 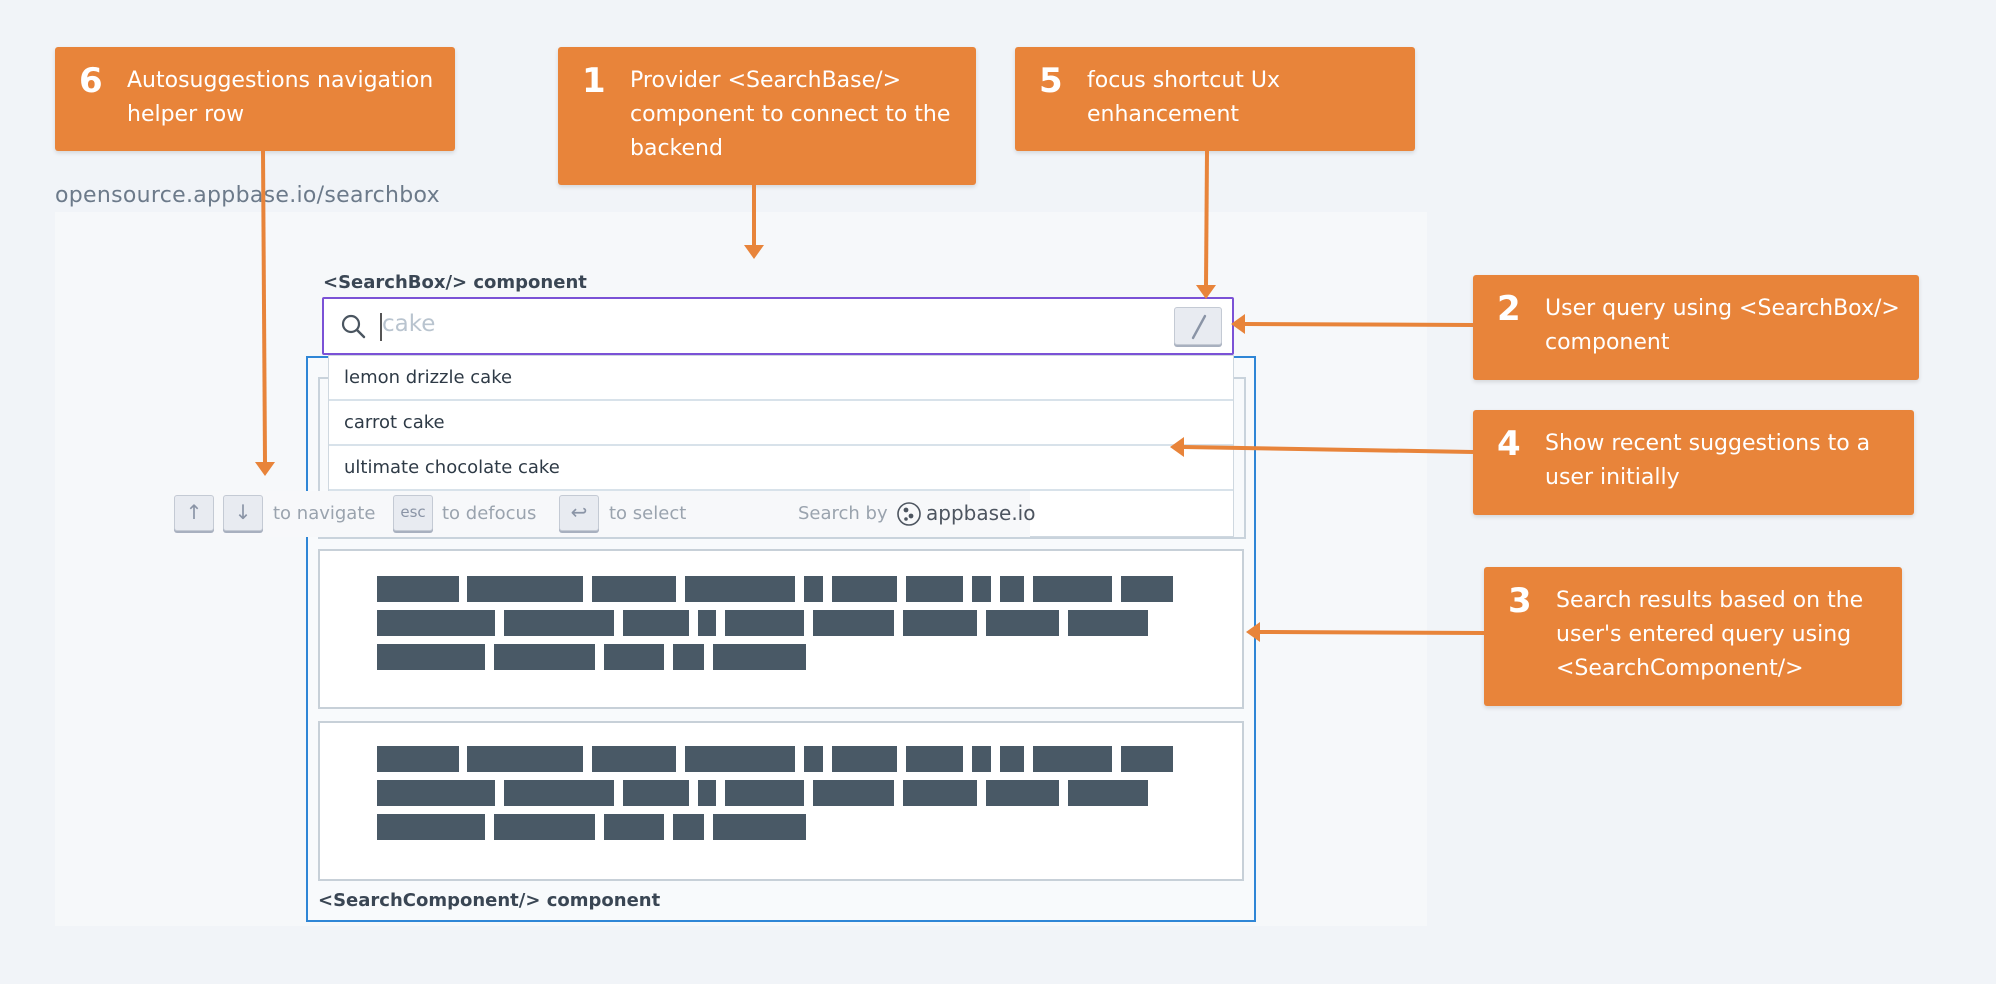 I want to click on callout-5-text: focus shortcut Ux enhancement, so click(x=1184, y=97).